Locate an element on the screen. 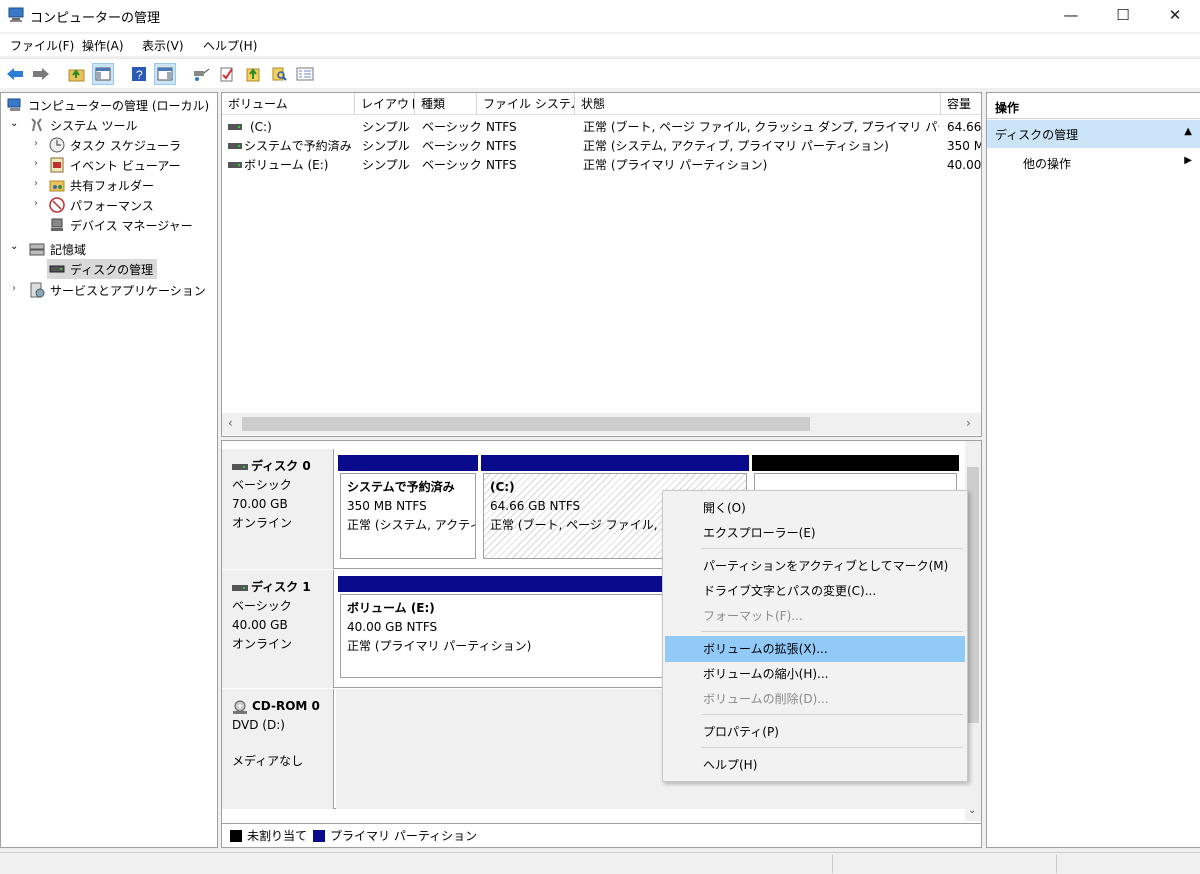 This screenshot has height=874, width=1200. other-actions: 他の操作 ▶ is located at coordinates (1093, 163).